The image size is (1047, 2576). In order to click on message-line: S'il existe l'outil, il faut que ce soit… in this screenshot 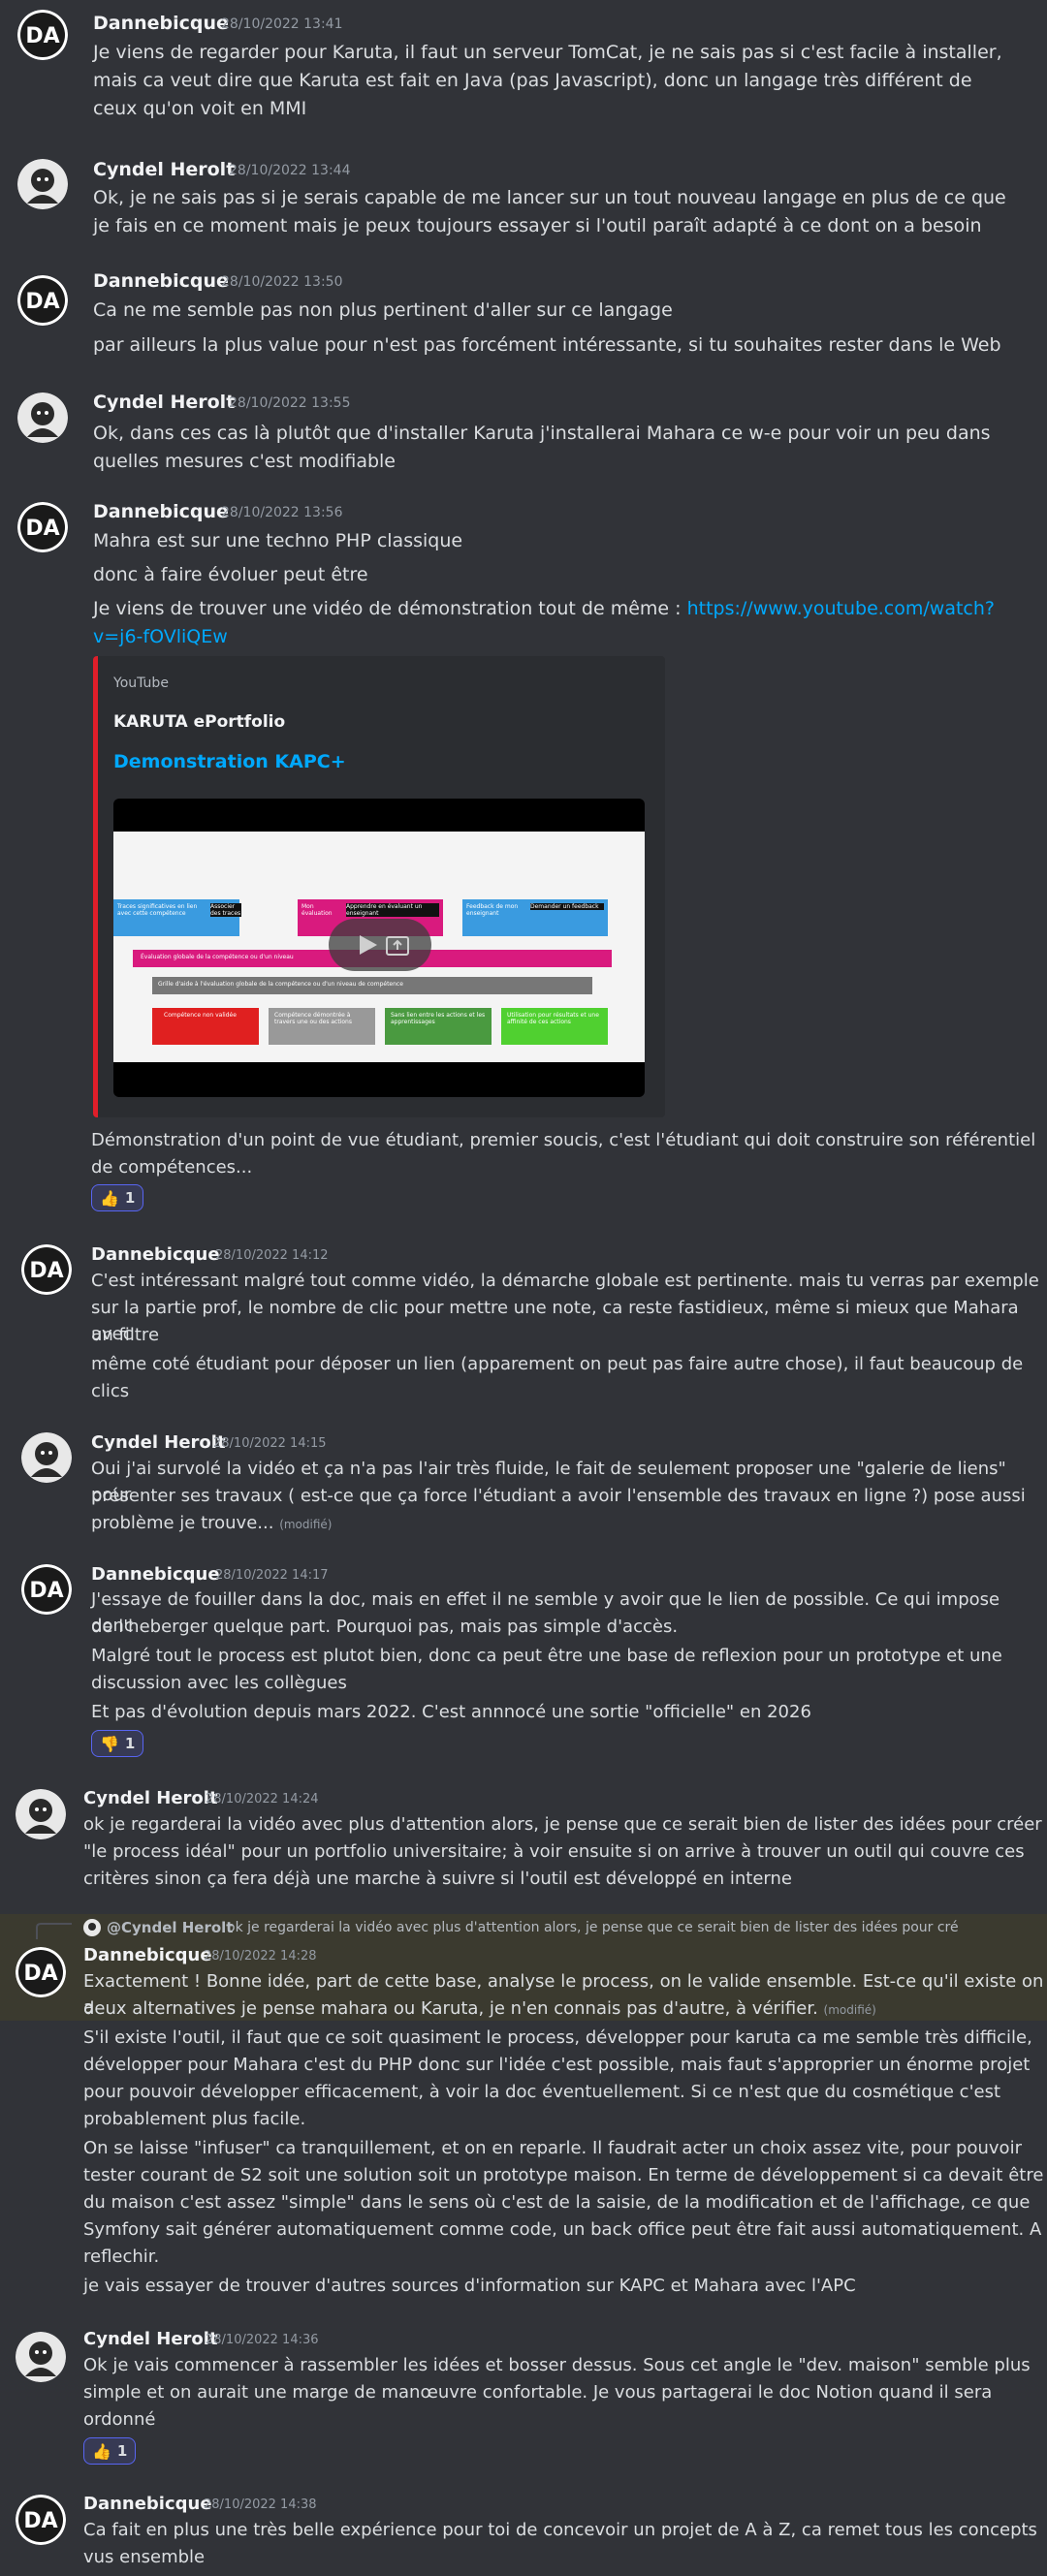, I will do `click(557, 2037)`.